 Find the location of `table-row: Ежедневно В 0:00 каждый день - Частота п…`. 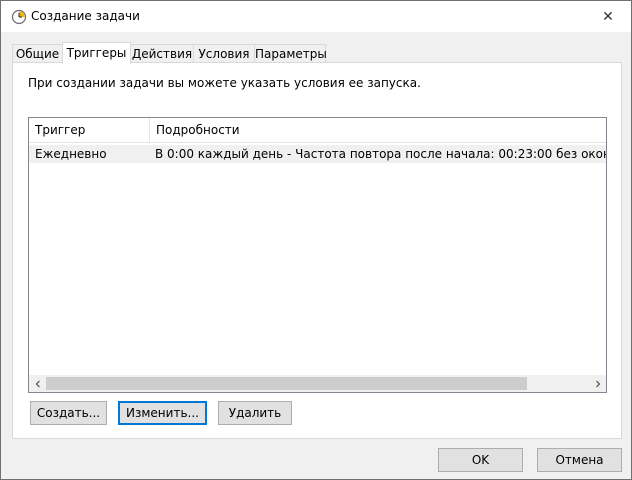

table-row: Ежедневно В 0:00 каждый день - Частота п… is located at coordinates (317, 154).